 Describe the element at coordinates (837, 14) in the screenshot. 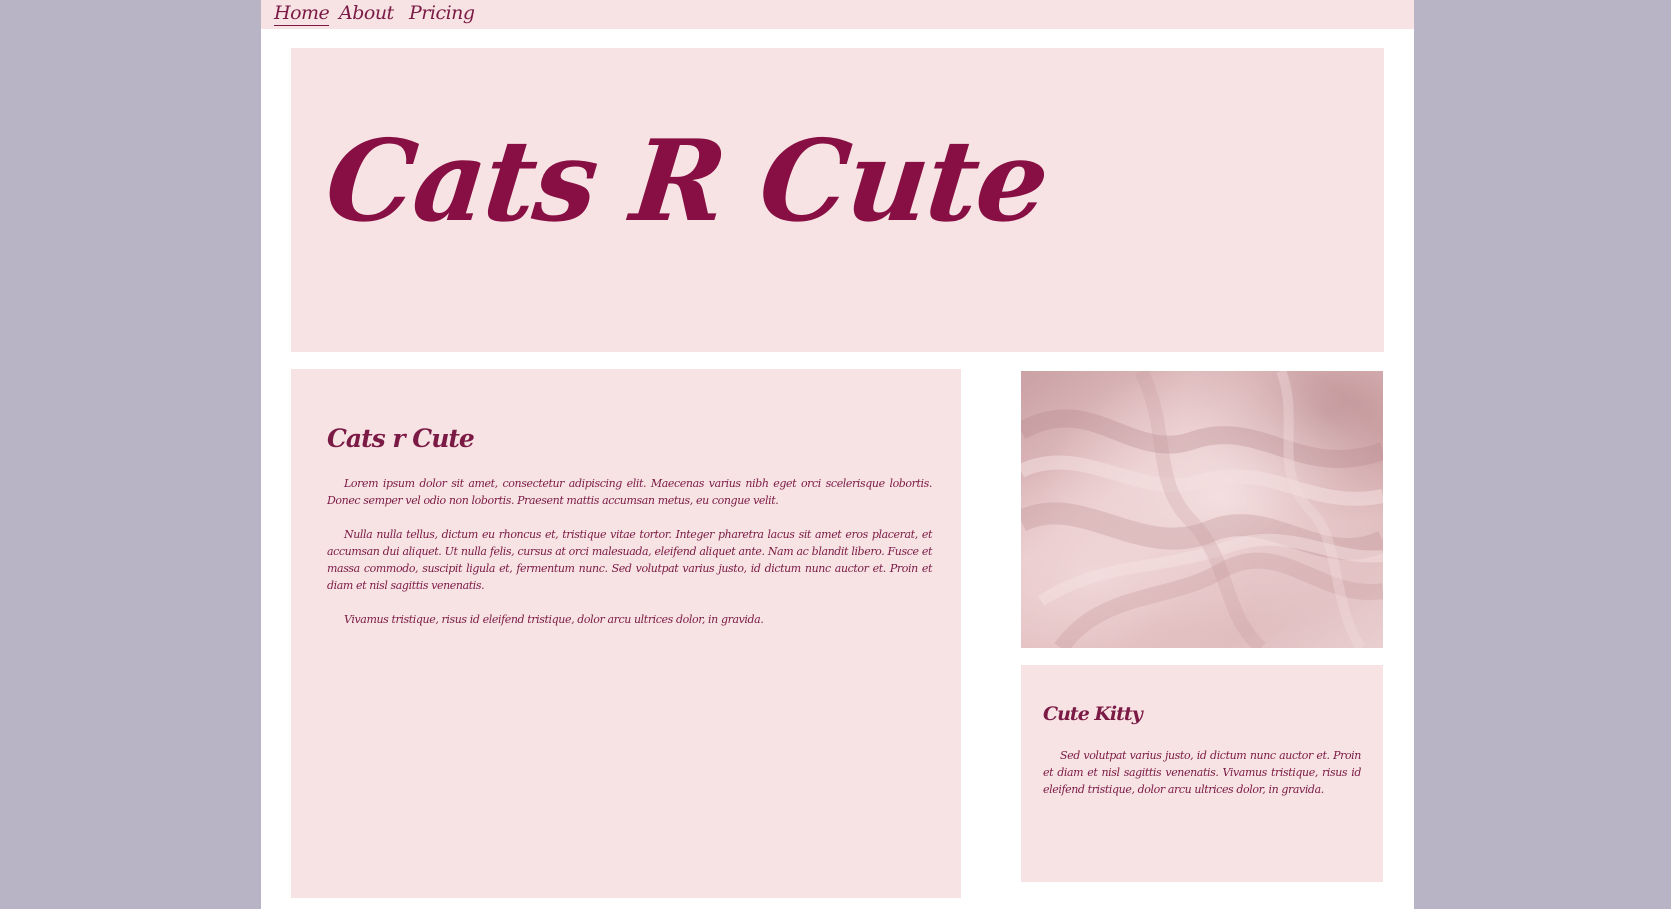

I see `top-navbar: Home About Pricing` at that location.